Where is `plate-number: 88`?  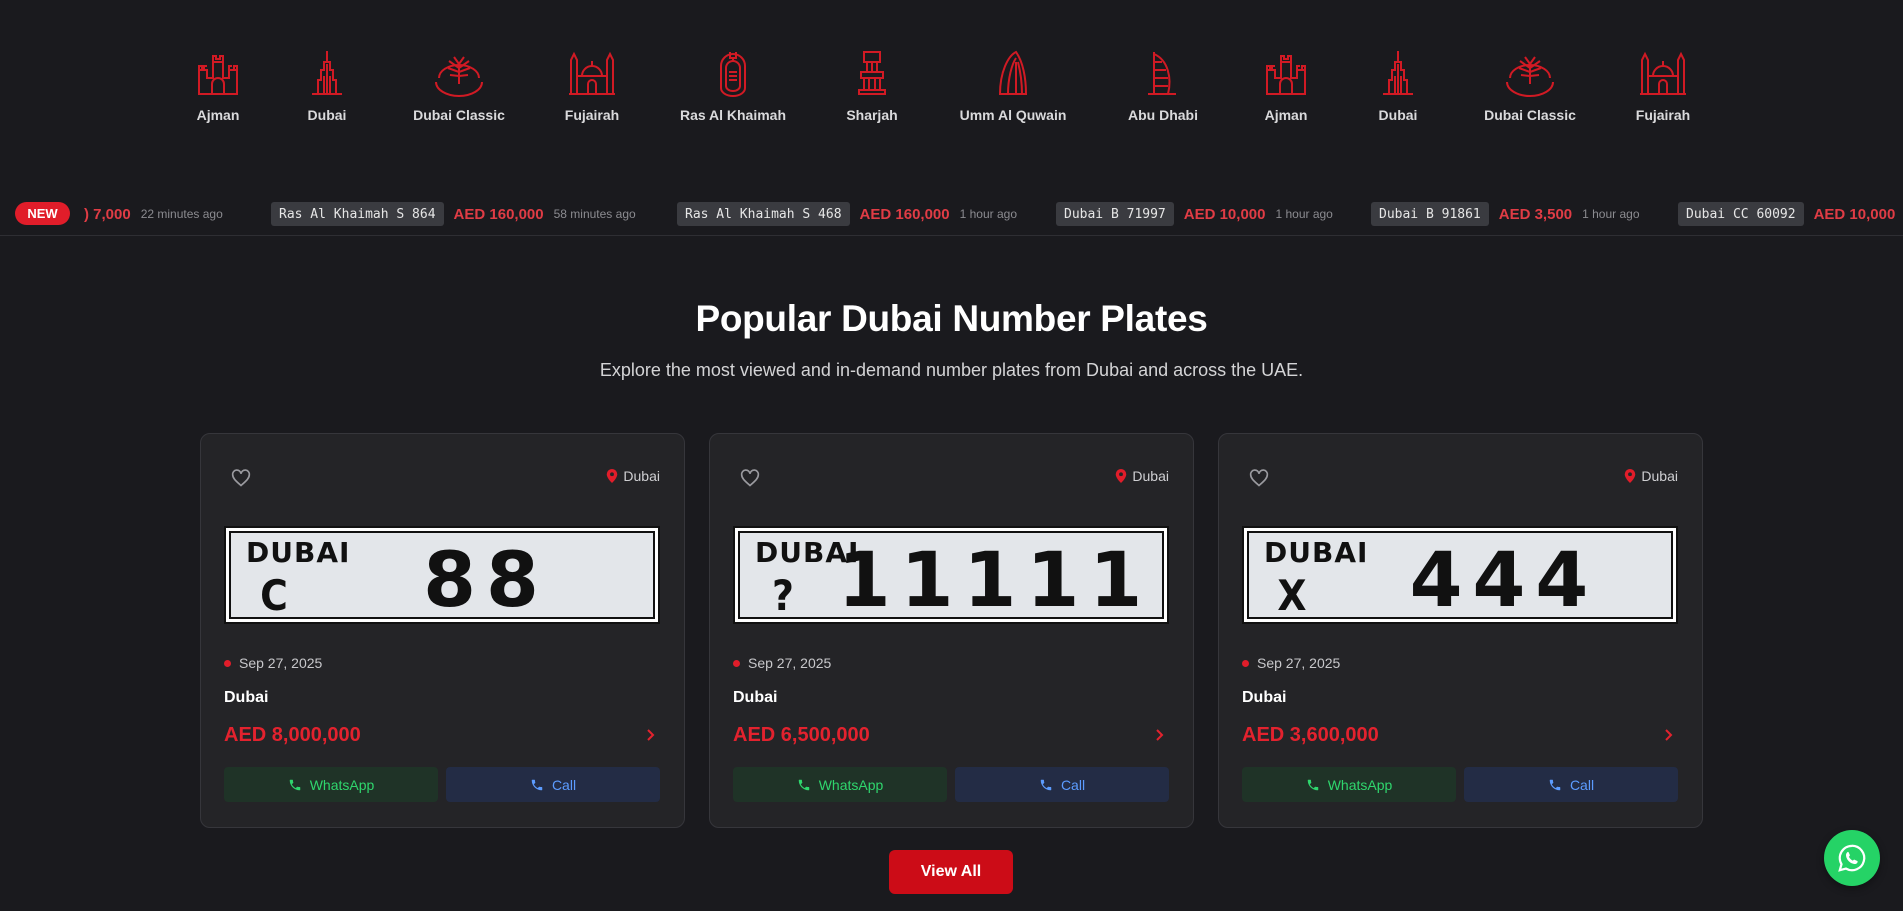
plate-number: 88 is located at coordinates (486, 579).